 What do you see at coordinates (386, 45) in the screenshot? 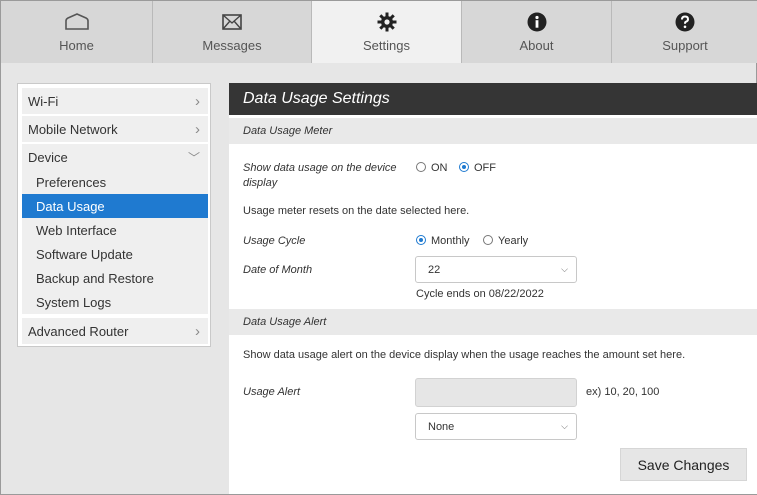
I see `tab-label: Settings` at bounding box center [386, 45].